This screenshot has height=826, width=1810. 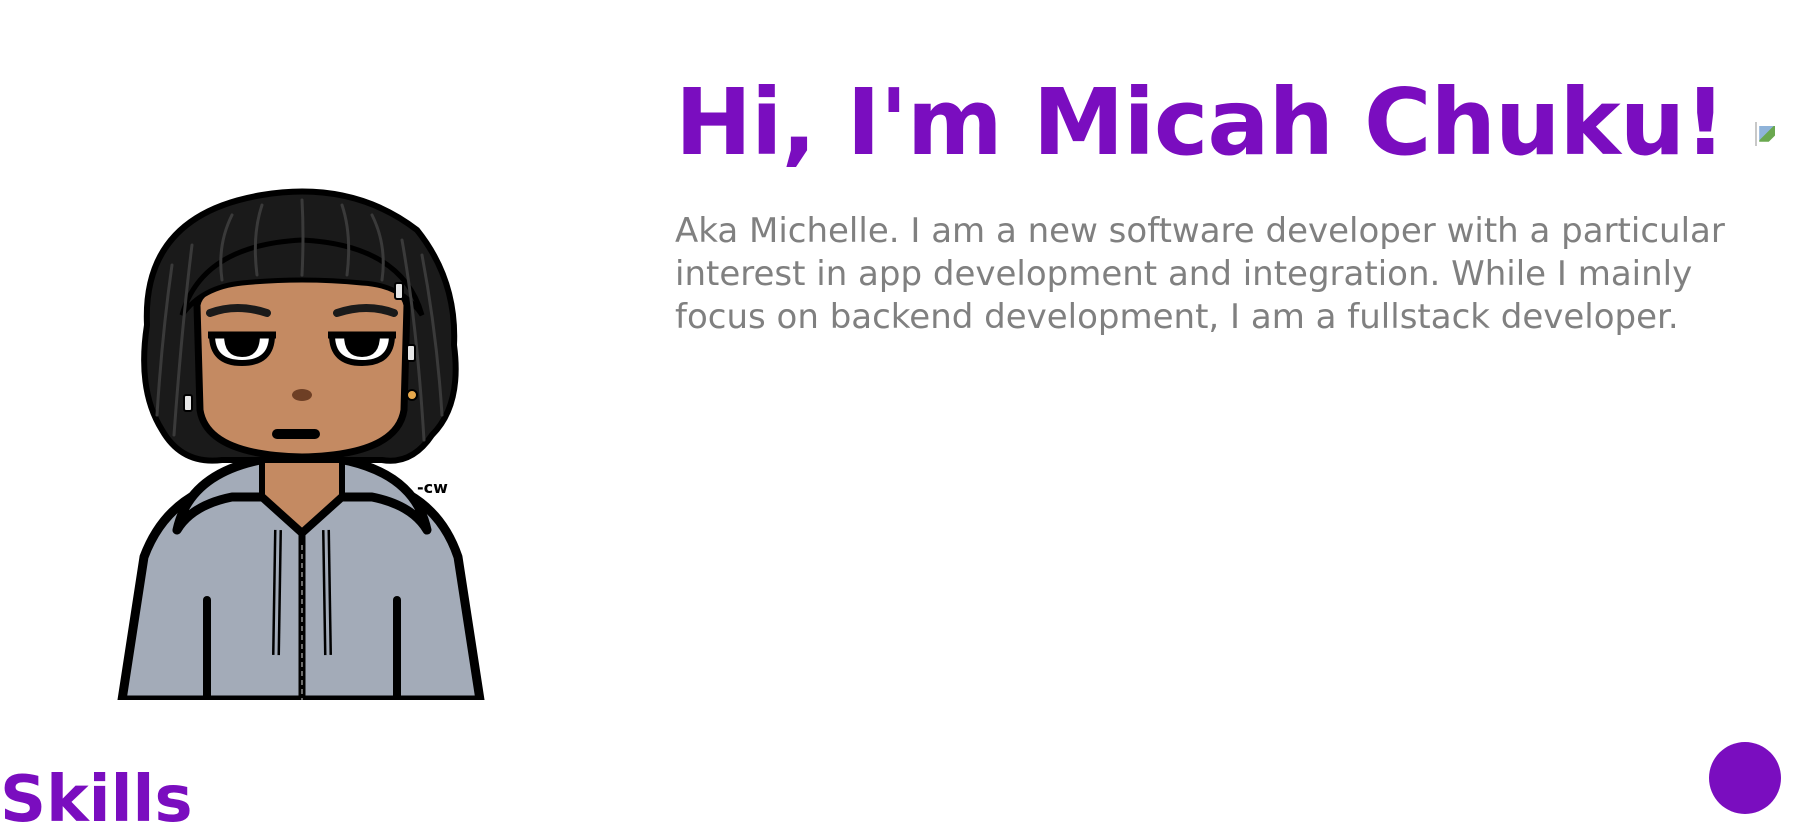 I want to click on page-title: Hi, I'm Micah Chuku!, so click(x=1200, y=122).